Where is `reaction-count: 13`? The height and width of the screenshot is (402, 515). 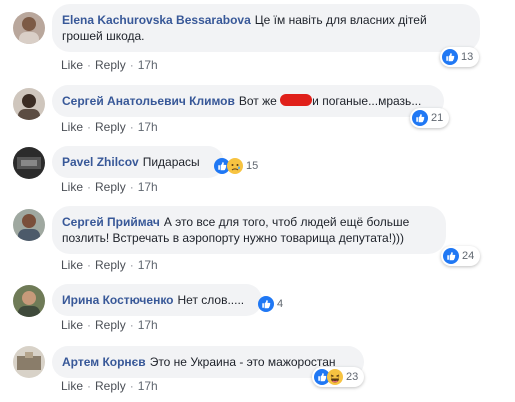
reaction-count: 13 is located at coordinates (467, 57).